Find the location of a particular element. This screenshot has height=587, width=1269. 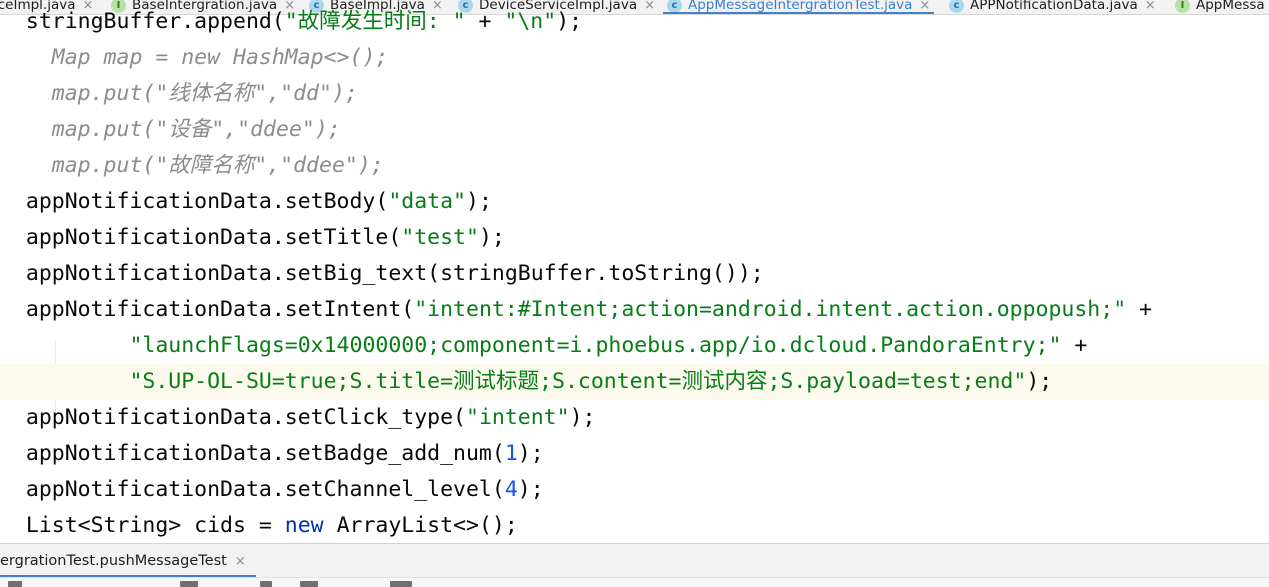

code-token-plain: appNotificationData.setBadge_add_num( is located at coordinates (265, 453).